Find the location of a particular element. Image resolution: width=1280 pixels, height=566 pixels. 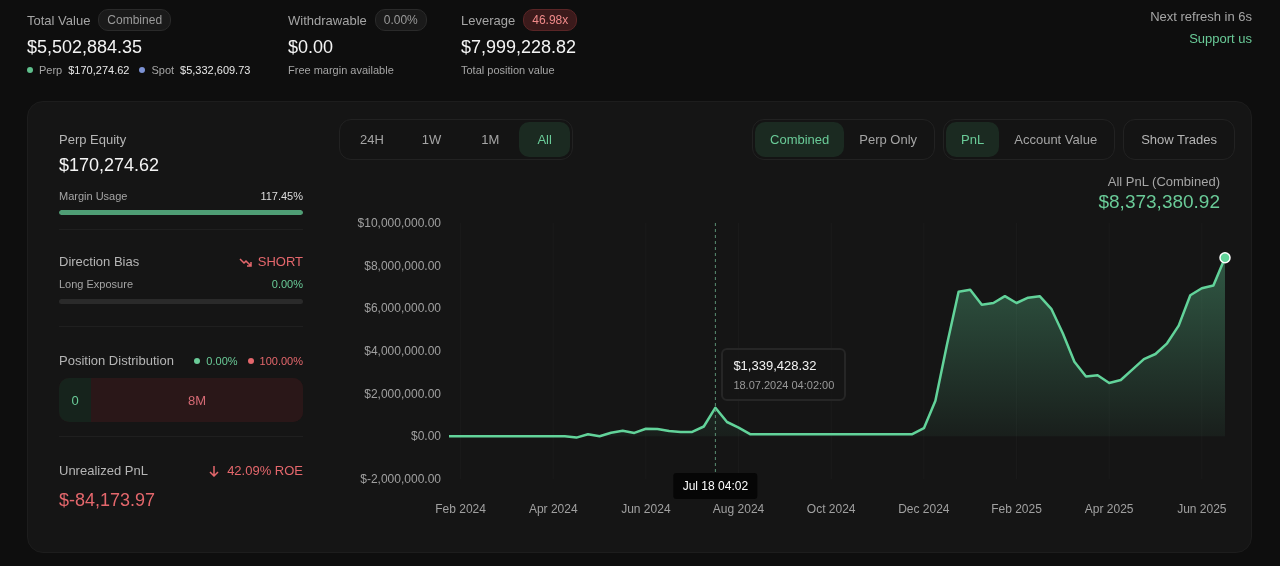

refresh-status: Next refresh in 6s is located at coordinates (1201, 16).